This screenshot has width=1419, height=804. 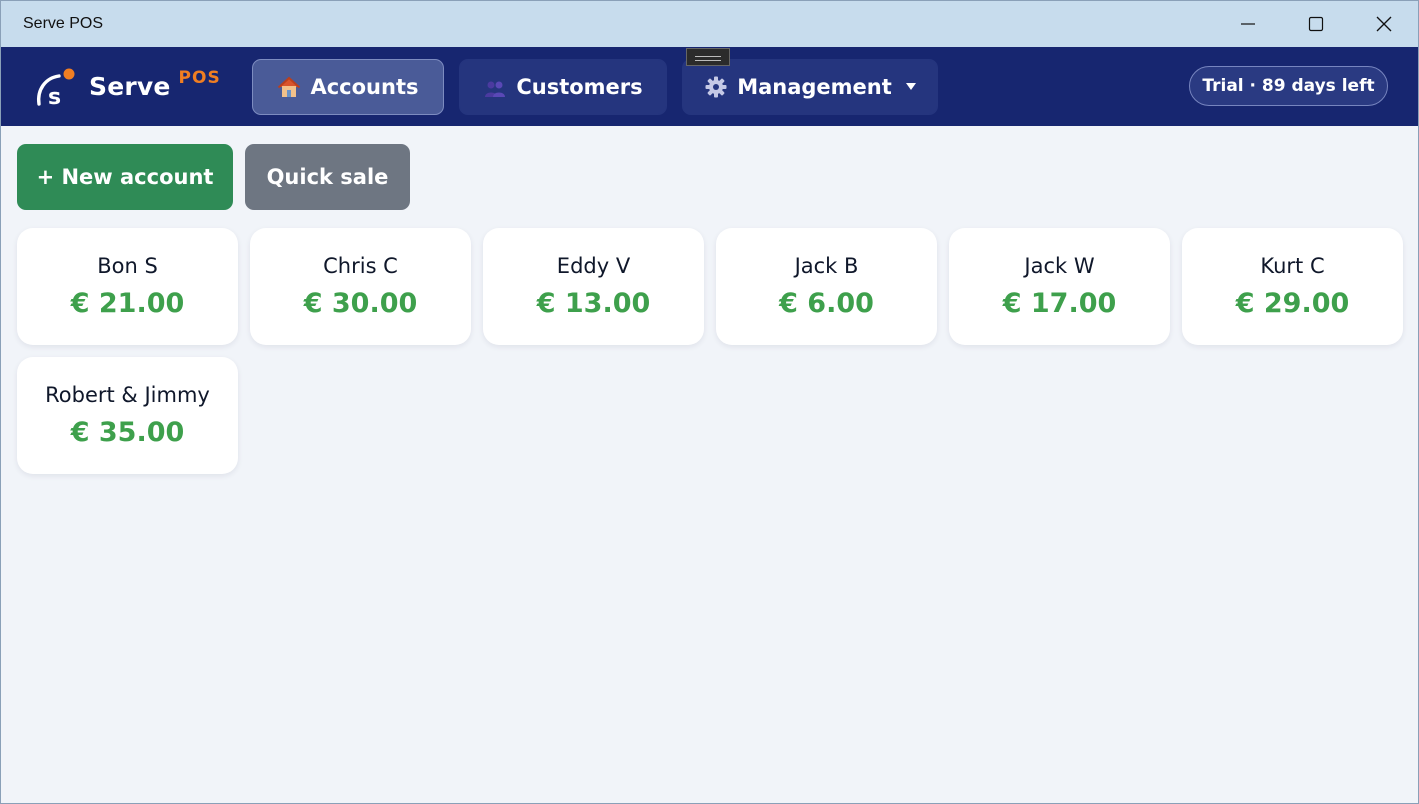 I want to click on house-icon, so click(x=289, y=87).